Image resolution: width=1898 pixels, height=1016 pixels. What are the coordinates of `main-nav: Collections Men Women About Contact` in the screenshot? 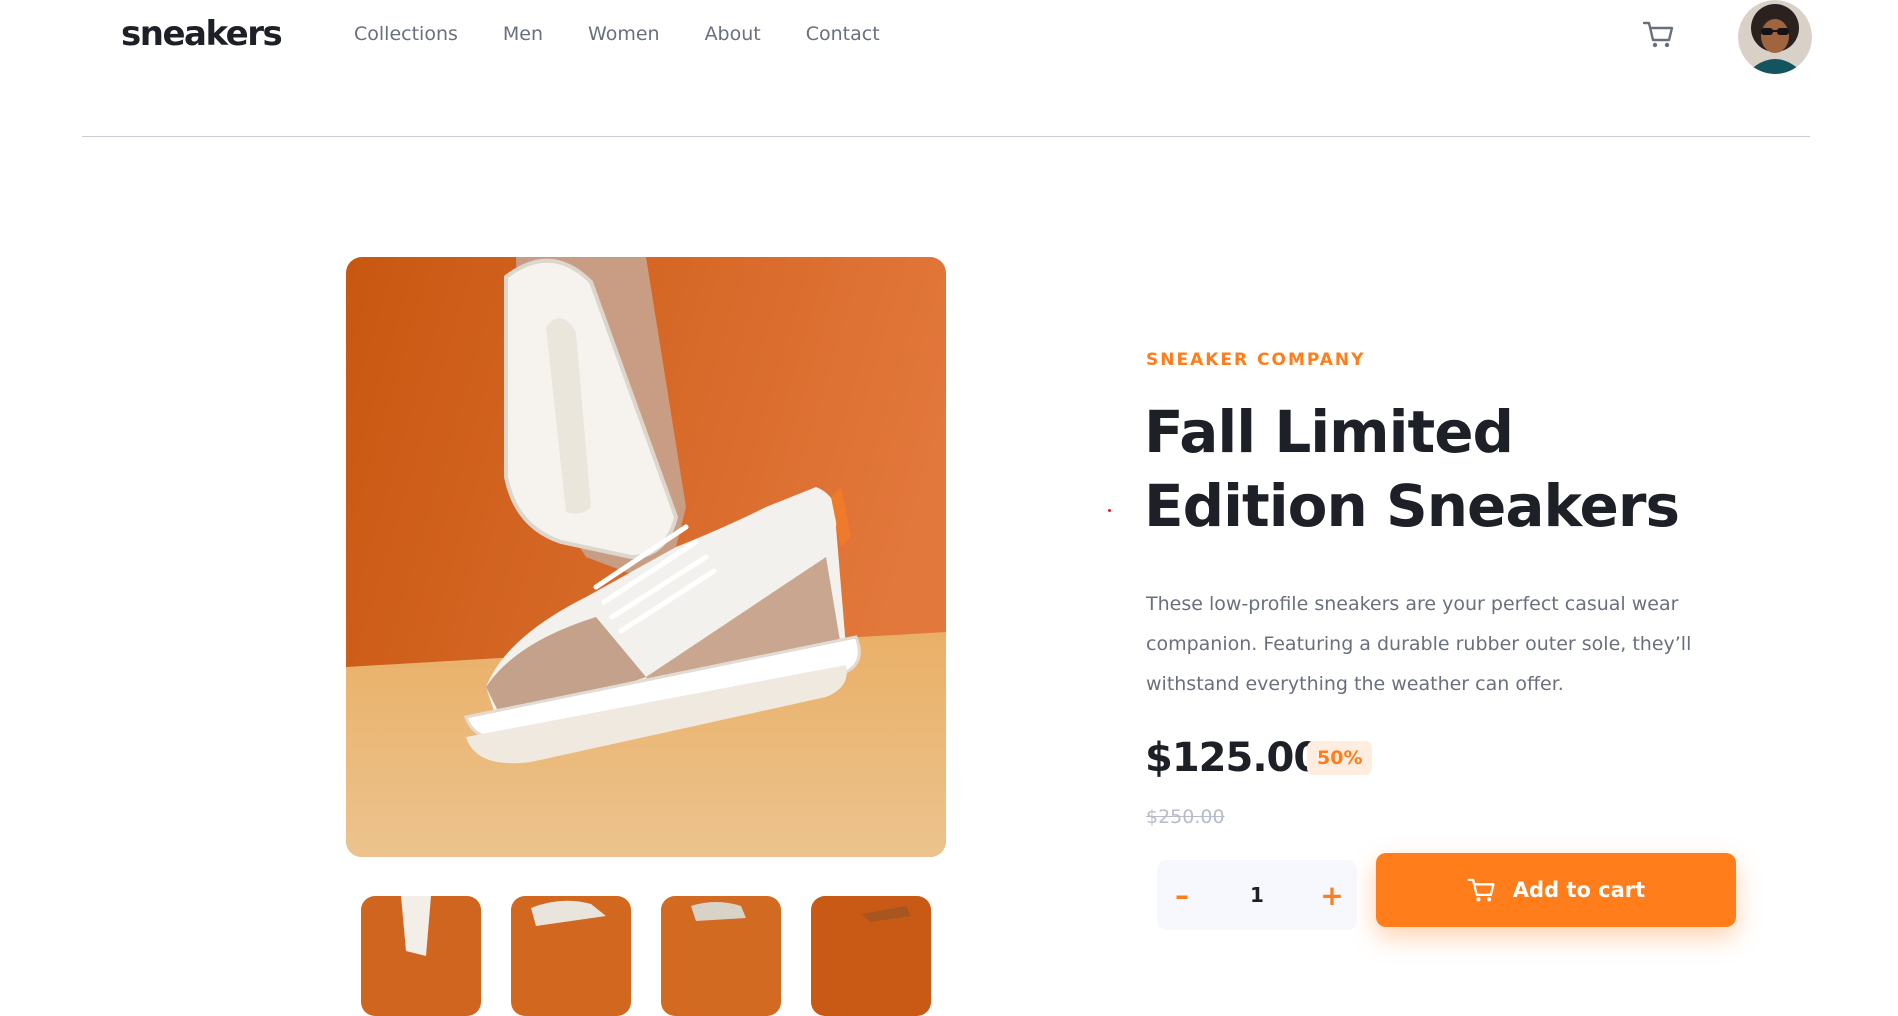 It's located at (639, 34).